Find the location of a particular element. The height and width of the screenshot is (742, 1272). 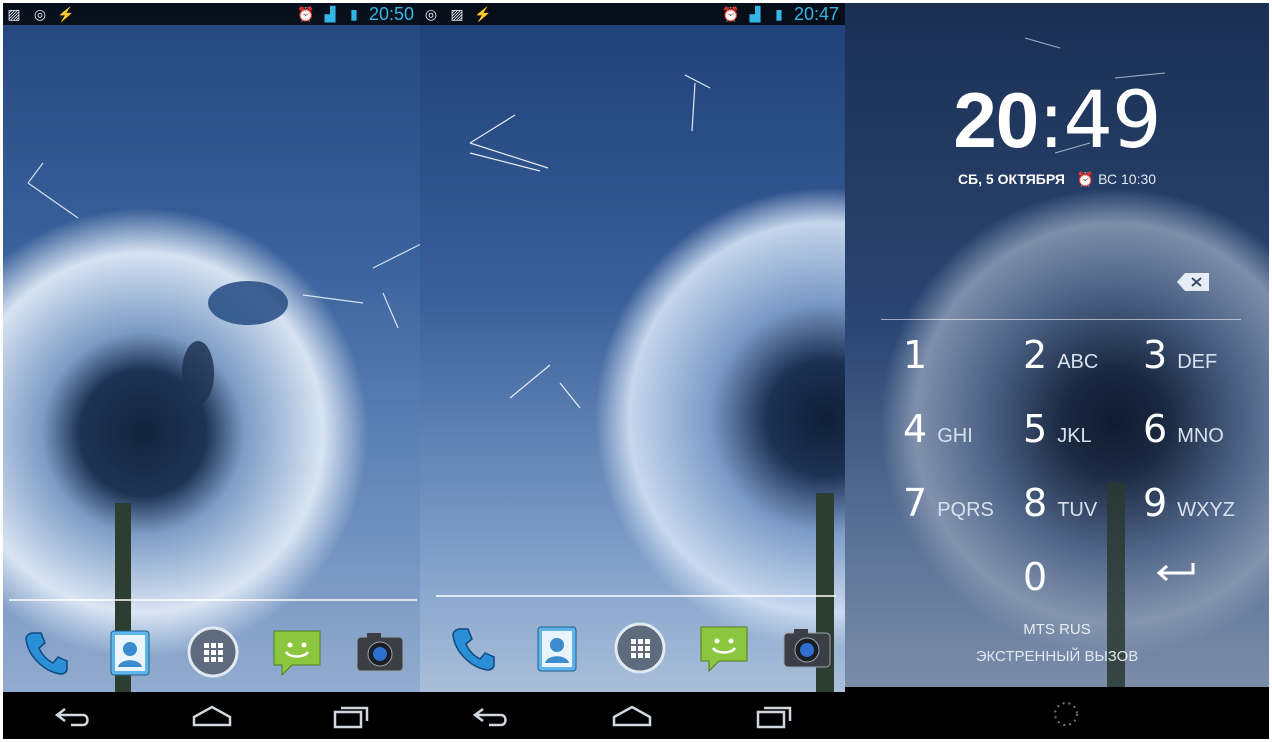

lock-date: СБ, 5 ОКТЯБРЯ is located at coordinates (1011, 179).